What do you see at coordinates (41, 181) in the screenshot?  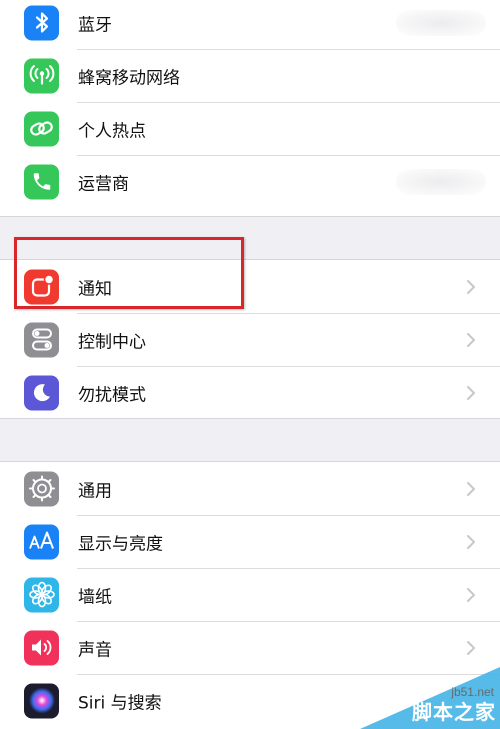 I see `phone-icon` at bounding box center [41, 181].